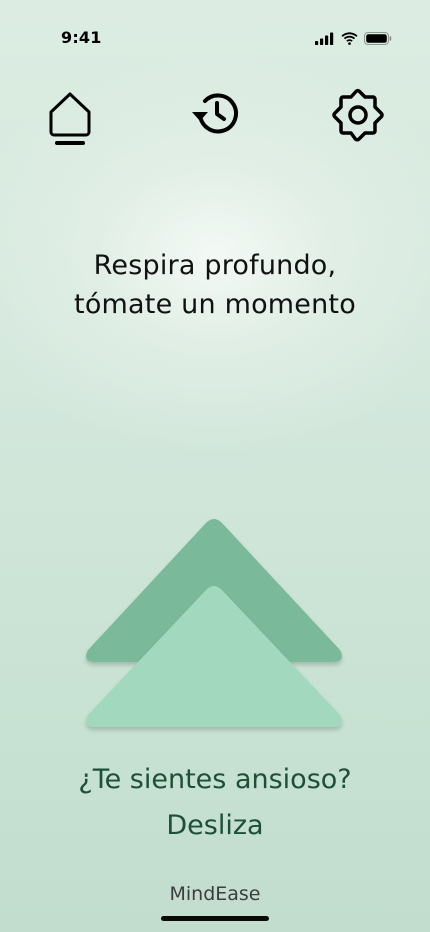  What do you see at coordinates (215, 626) in the screenshot?
I see `swipe-up-arrows` at bounding box center [215, 626].